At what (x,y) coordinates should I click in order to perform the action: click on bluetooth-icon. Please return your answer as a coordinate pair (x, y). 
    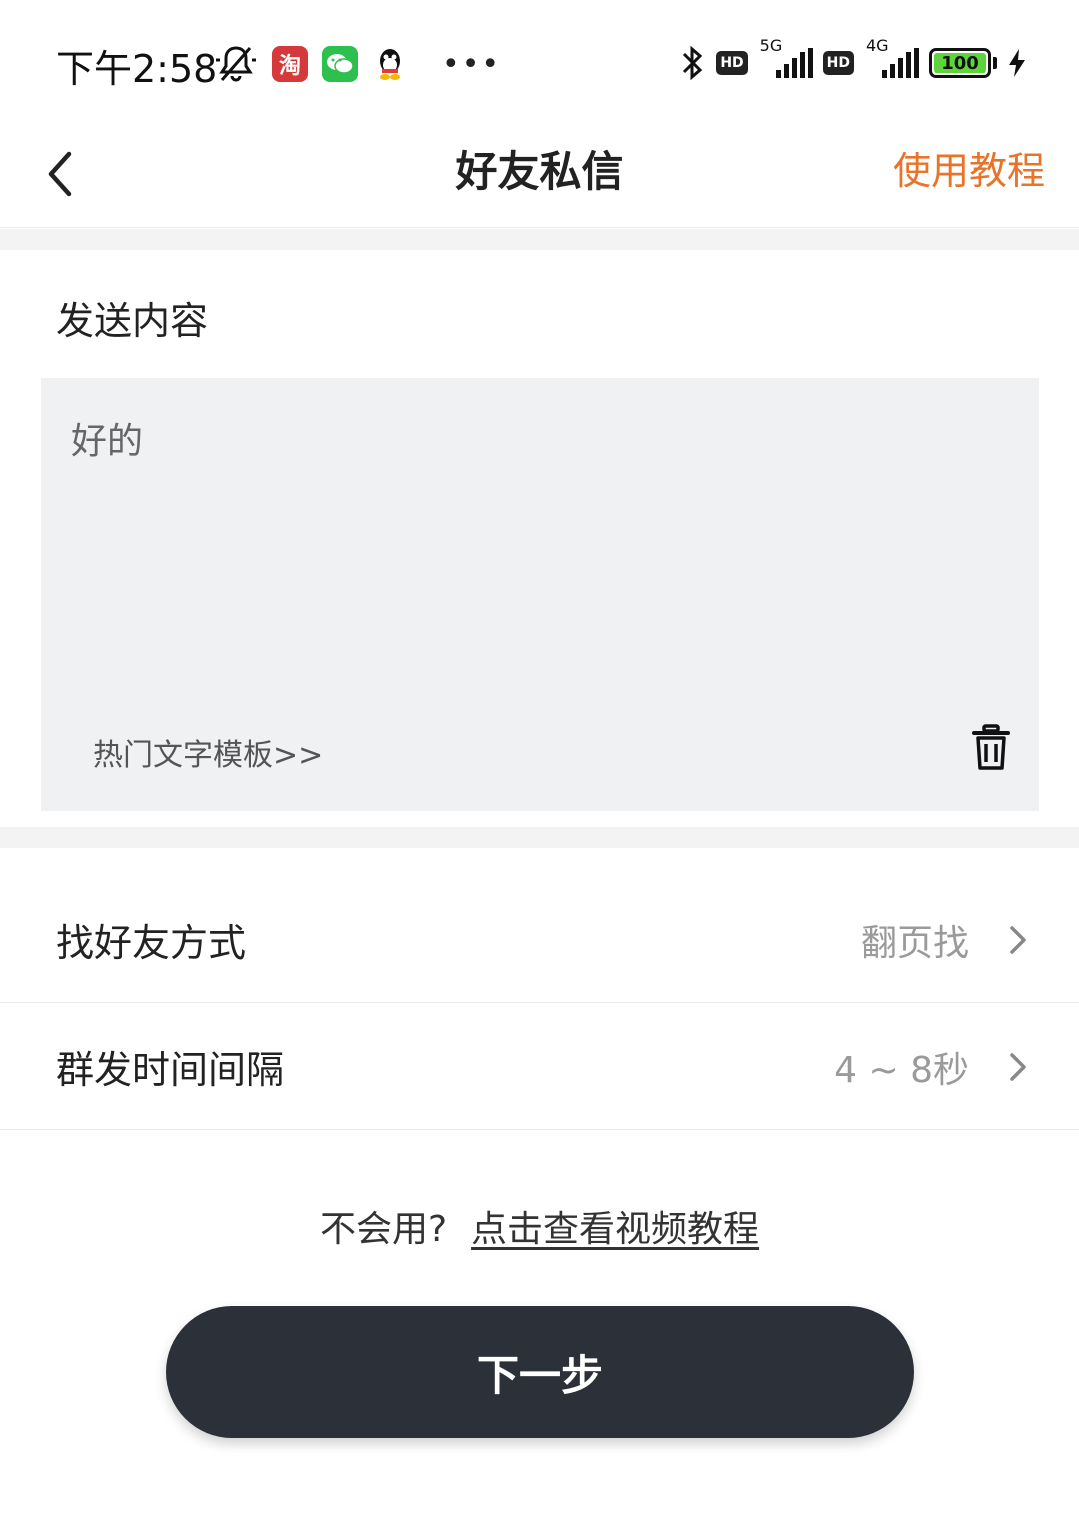
    Looking at the image, I should click on (693, 63).